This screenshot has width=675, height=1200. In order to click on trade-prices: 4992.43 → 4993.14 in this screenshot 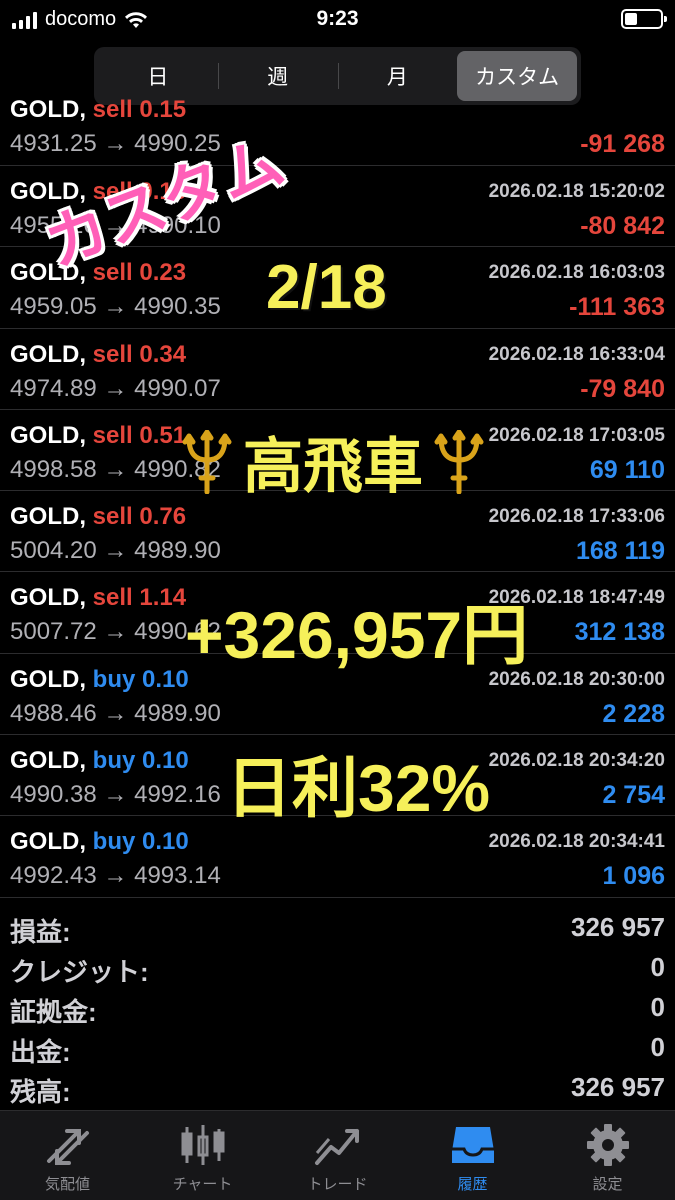, I will do `click(115, 876)`.